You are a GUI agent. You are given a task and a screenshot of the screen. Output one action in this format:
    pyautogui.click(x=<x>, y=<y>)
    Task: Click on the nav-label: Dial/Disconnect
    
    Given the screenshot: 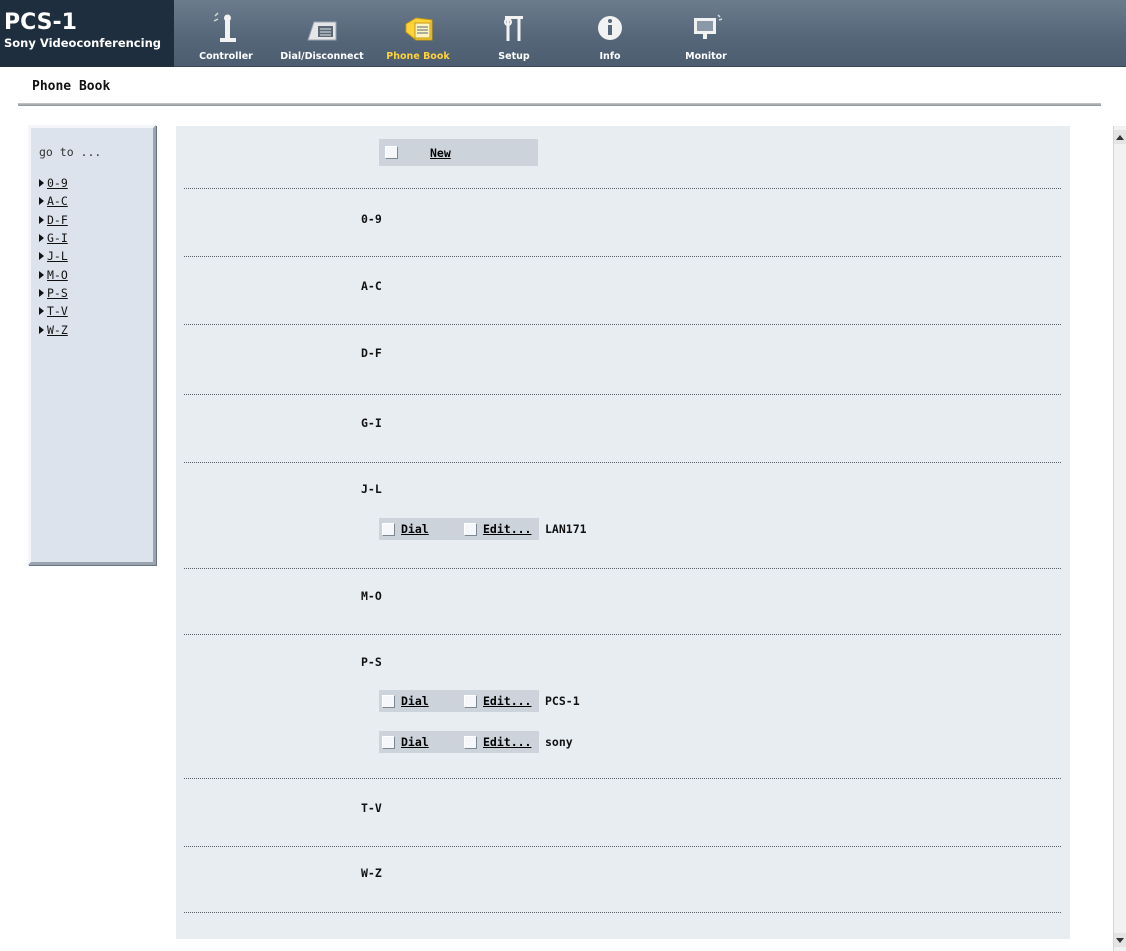 What is the action you would take?
    pyautogui.click(x=322, y=56)
    